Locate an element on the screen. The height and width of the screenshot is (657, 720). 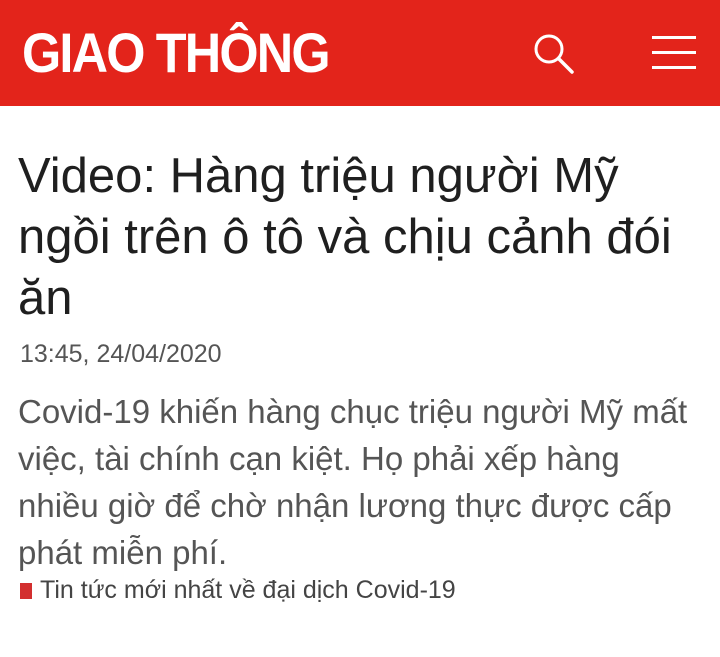
site-logo: GIAO THÔNG is located at coordinates (176, 53).